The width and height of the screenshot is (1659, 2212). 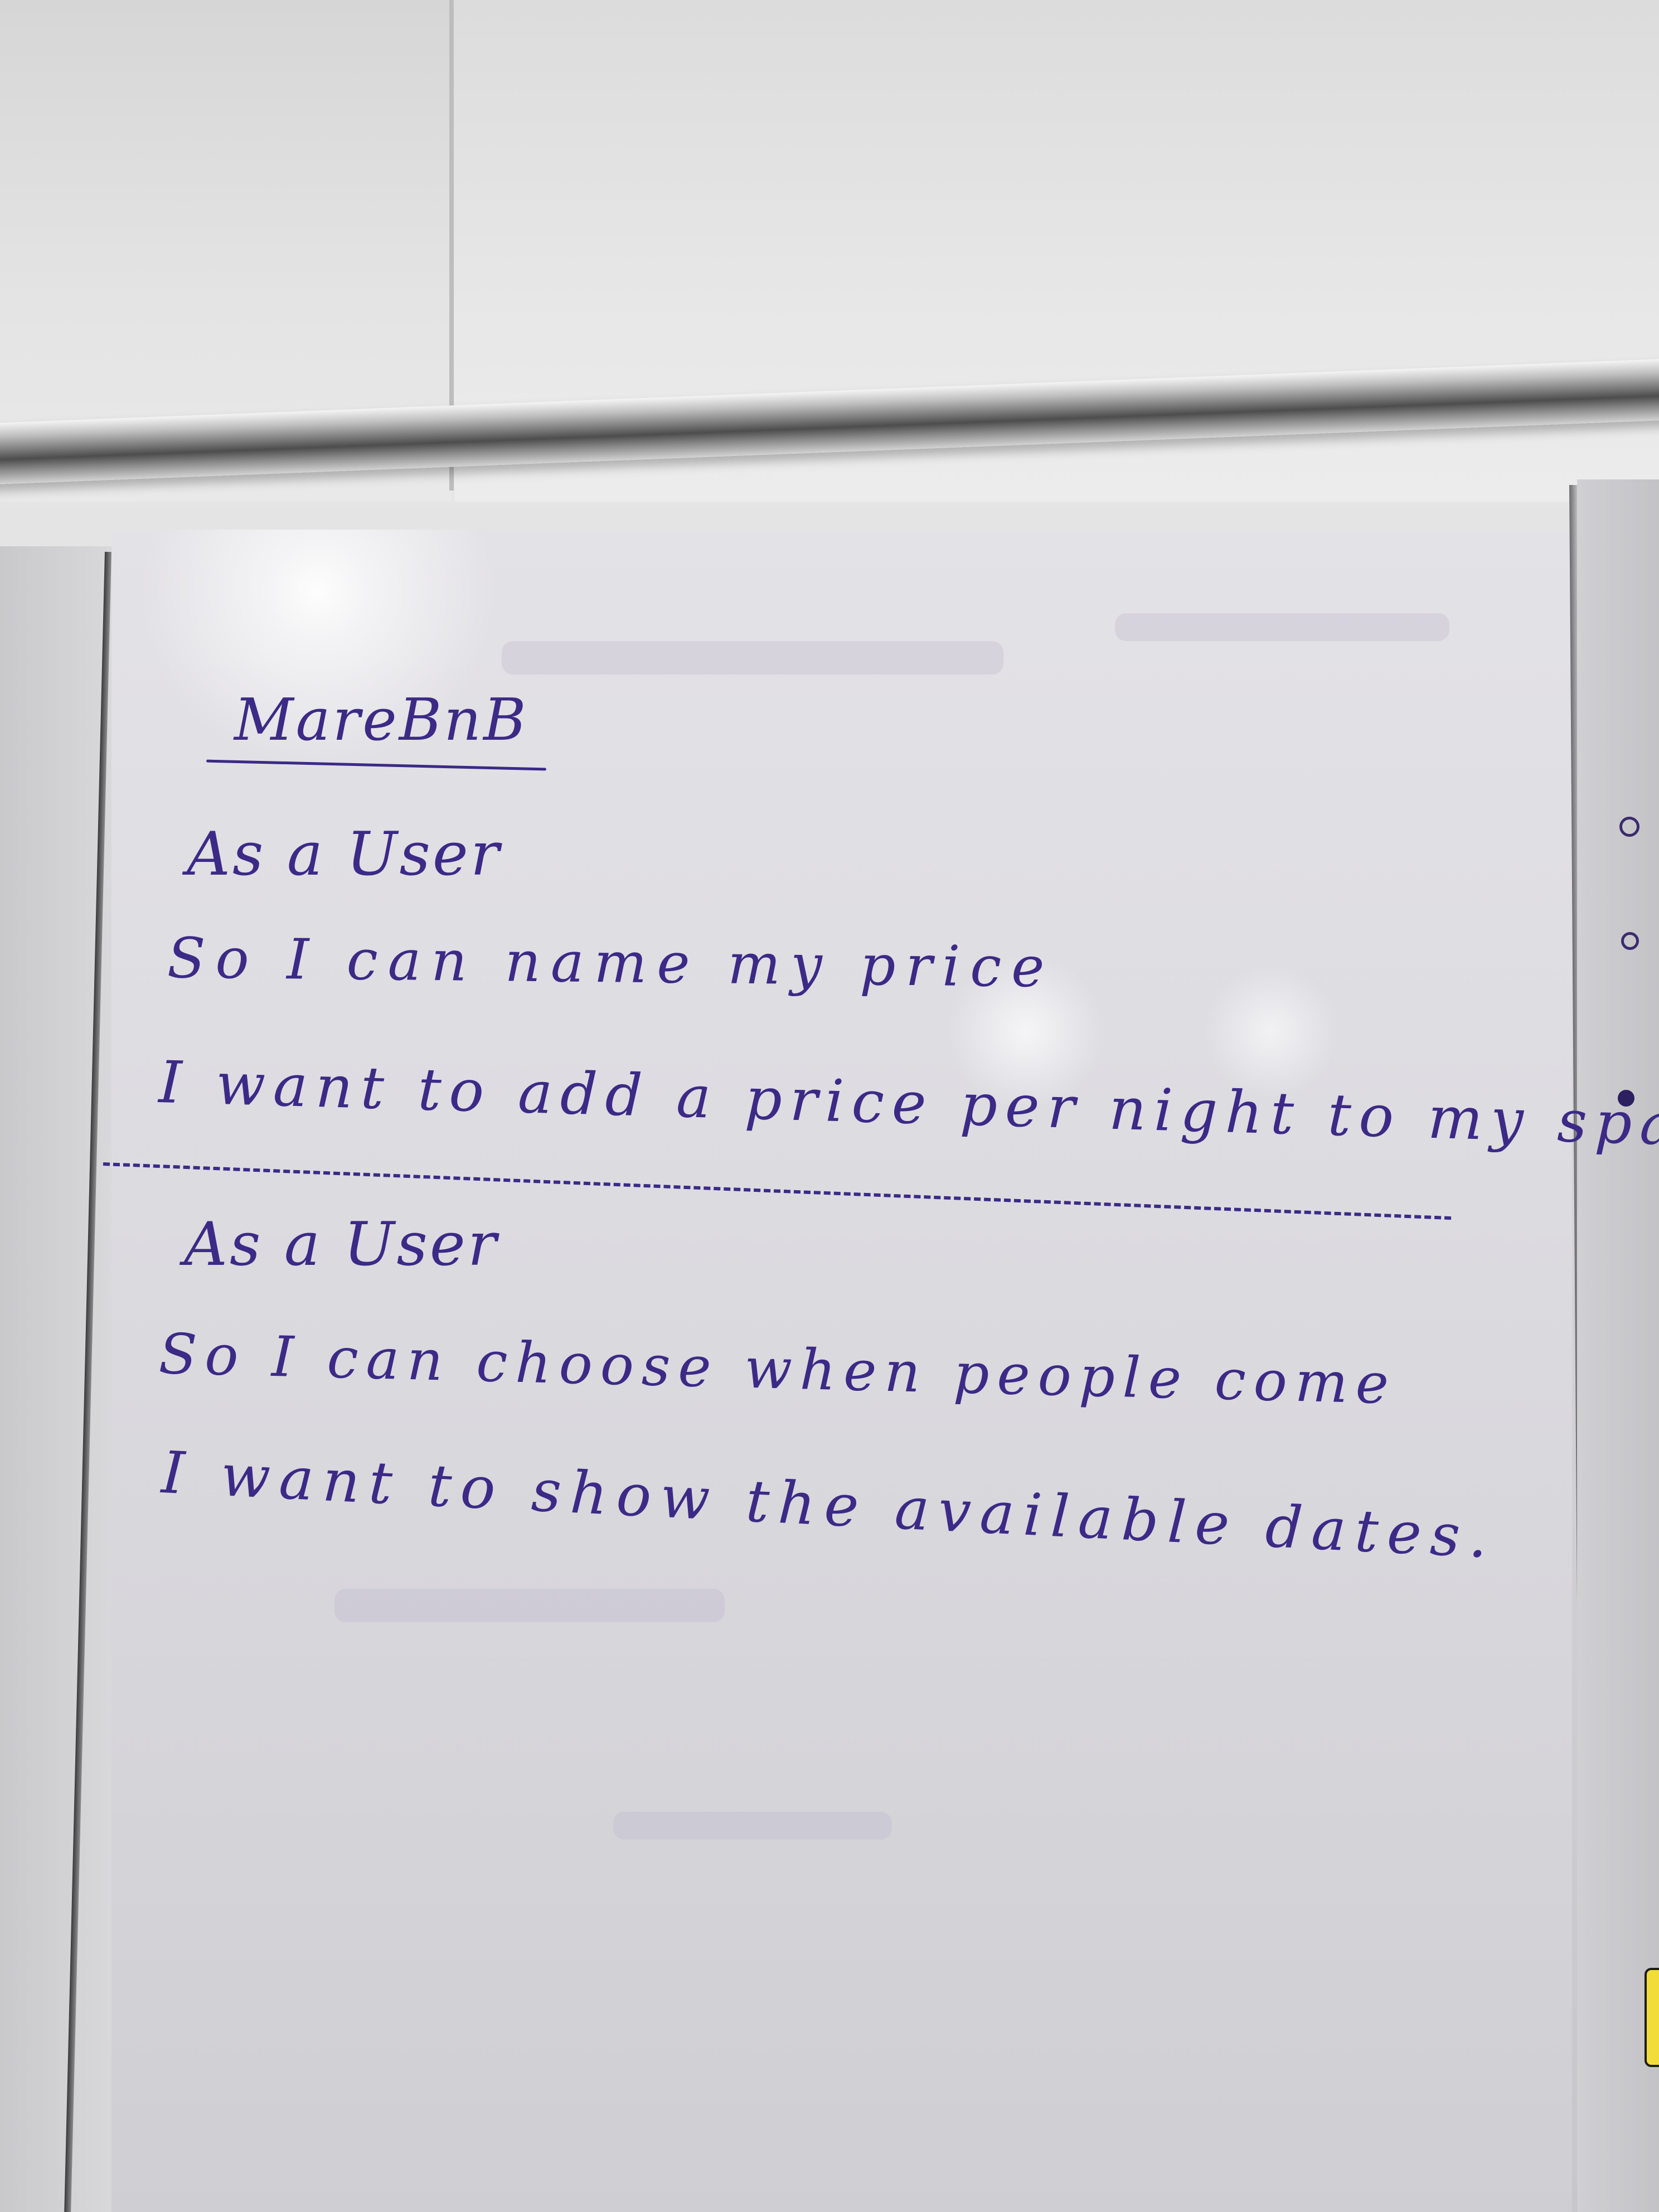 I want to click on story-1-goal: So I can name my price, so click(x=611, y=962).